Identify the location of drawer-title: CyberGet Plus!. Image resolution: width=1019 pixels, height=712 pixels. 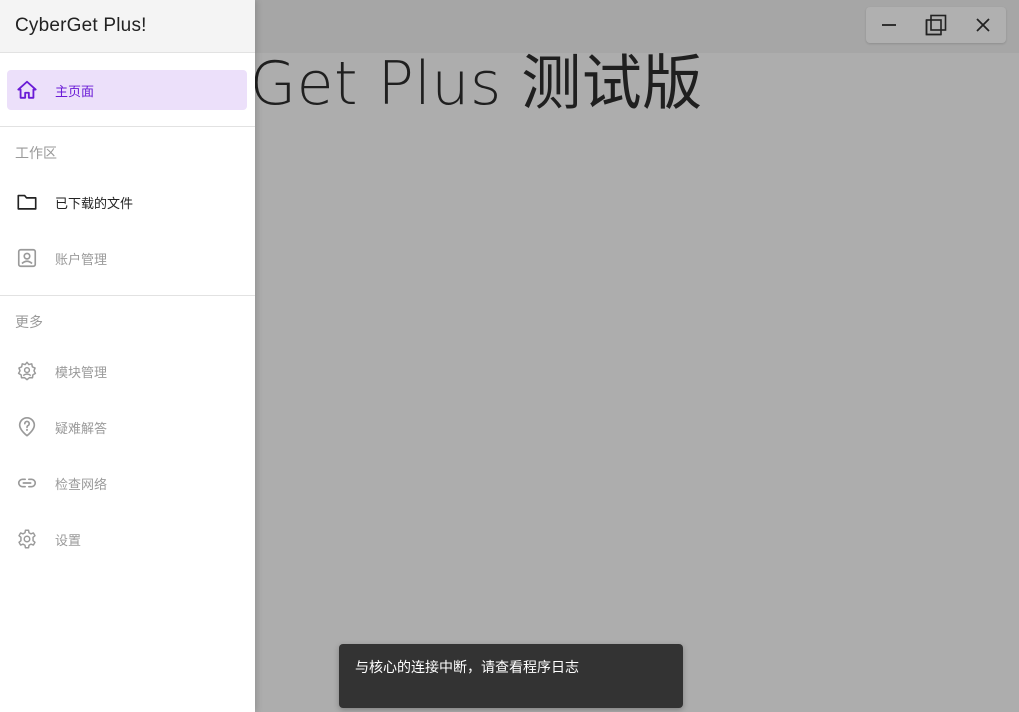
(81, 25).